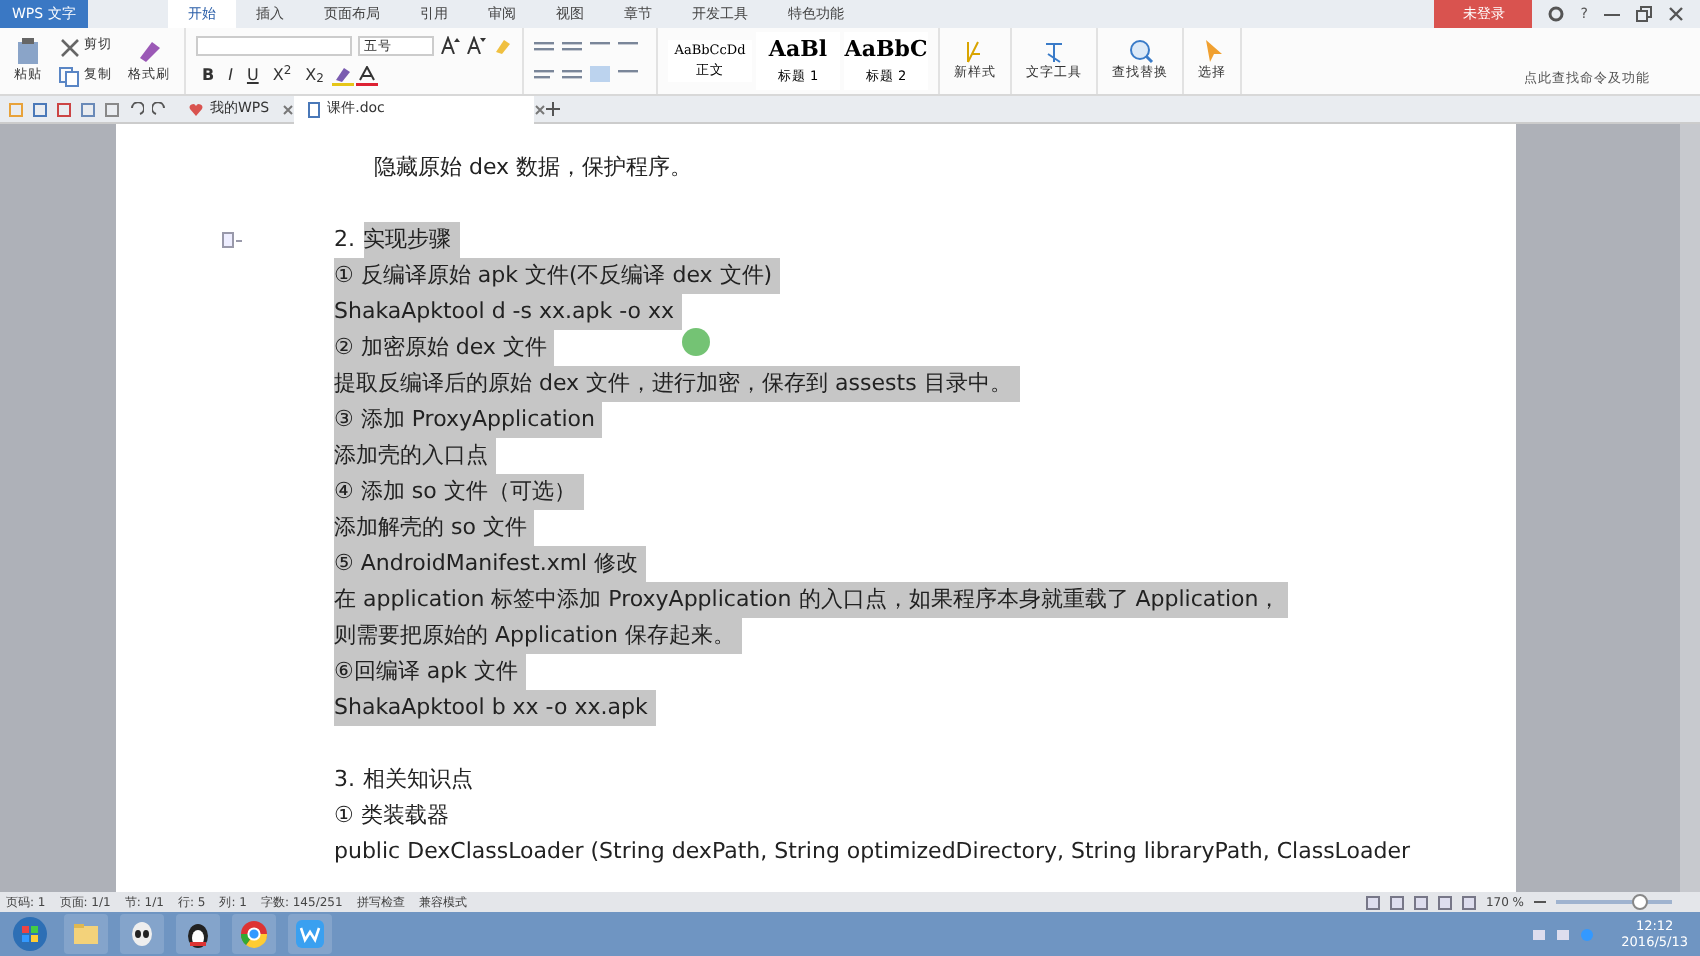 The width and height of the screenshot is (1700, 956). What do you see at coordinates (282, 75) in the screenshot?
I see `format-button: X$^{2}$` at bounding box center [282, 75].